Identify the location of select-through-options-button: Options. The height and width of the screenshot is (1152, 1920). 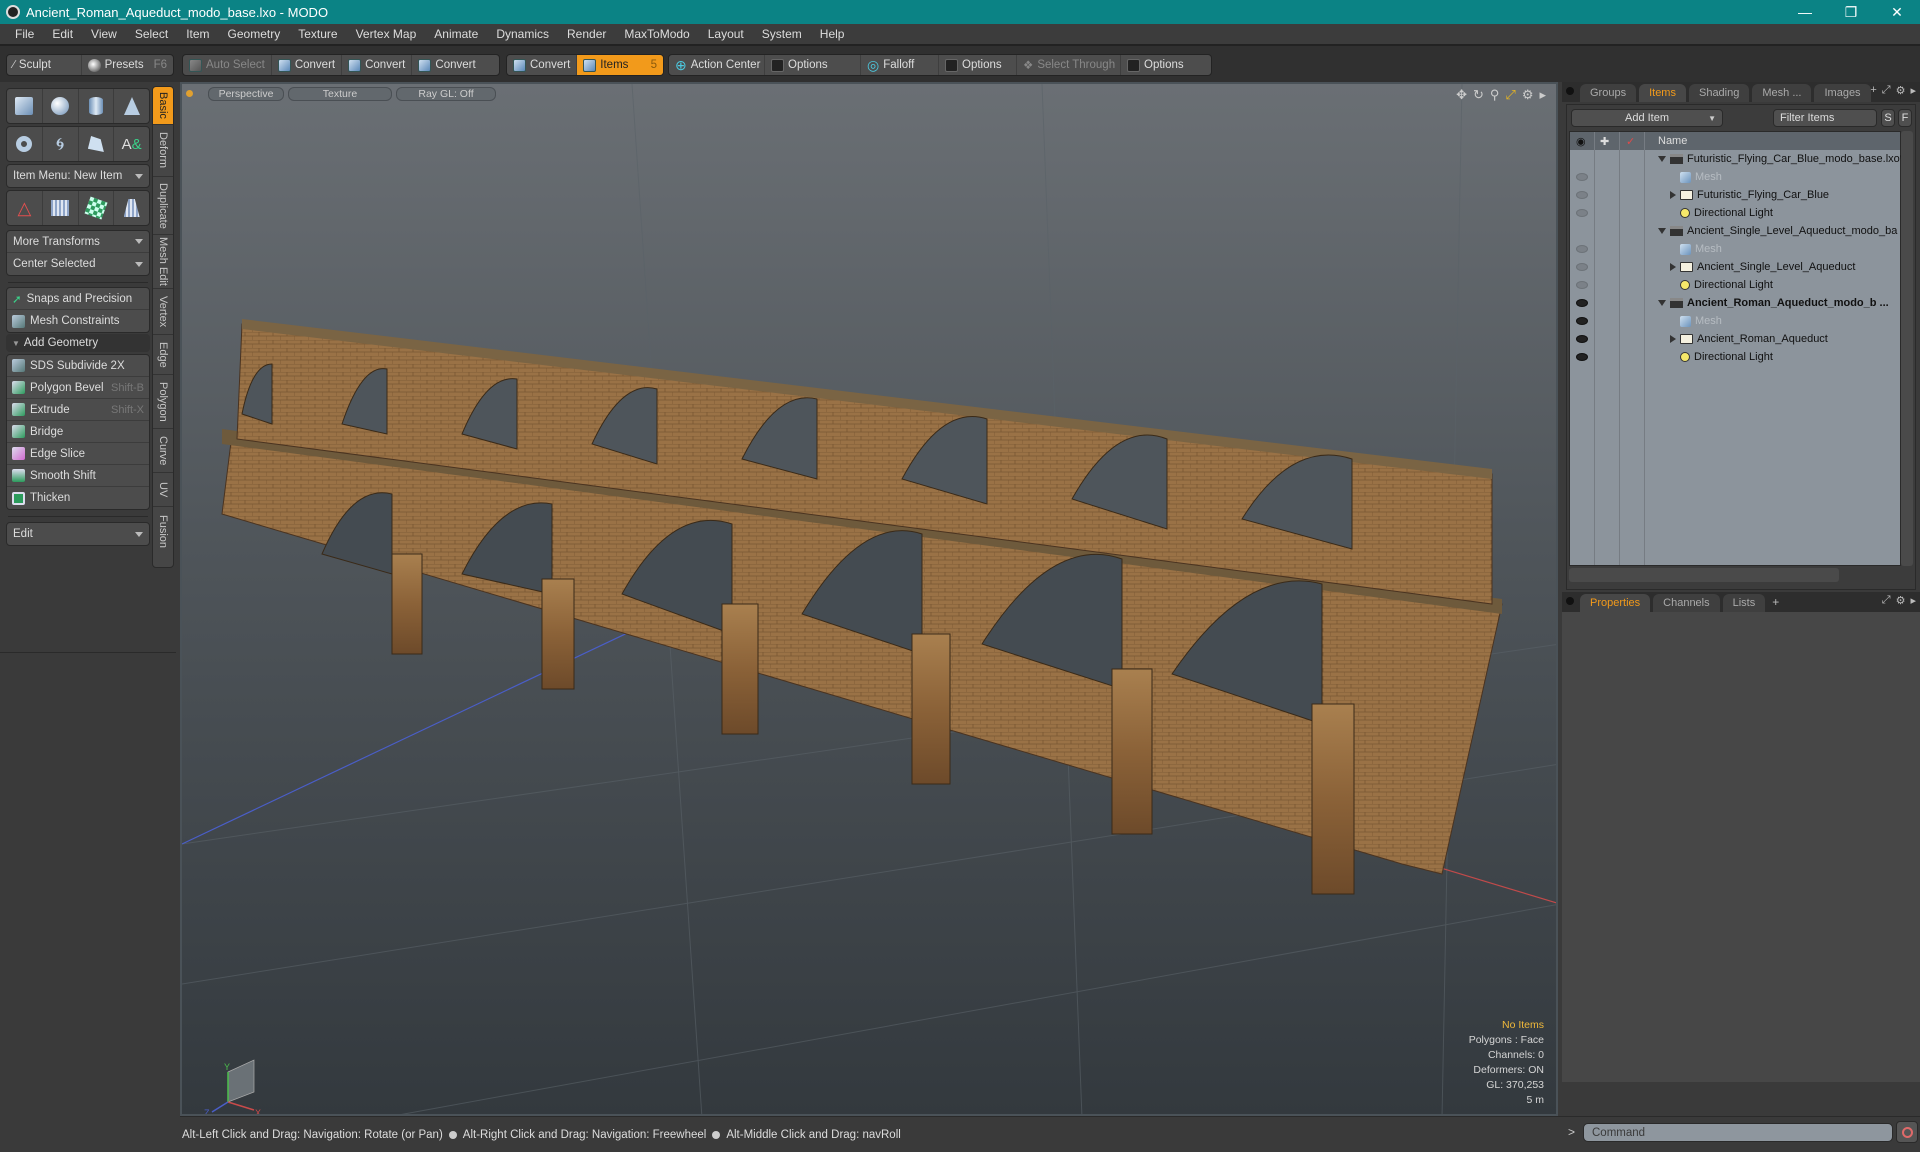
(1166, 65).